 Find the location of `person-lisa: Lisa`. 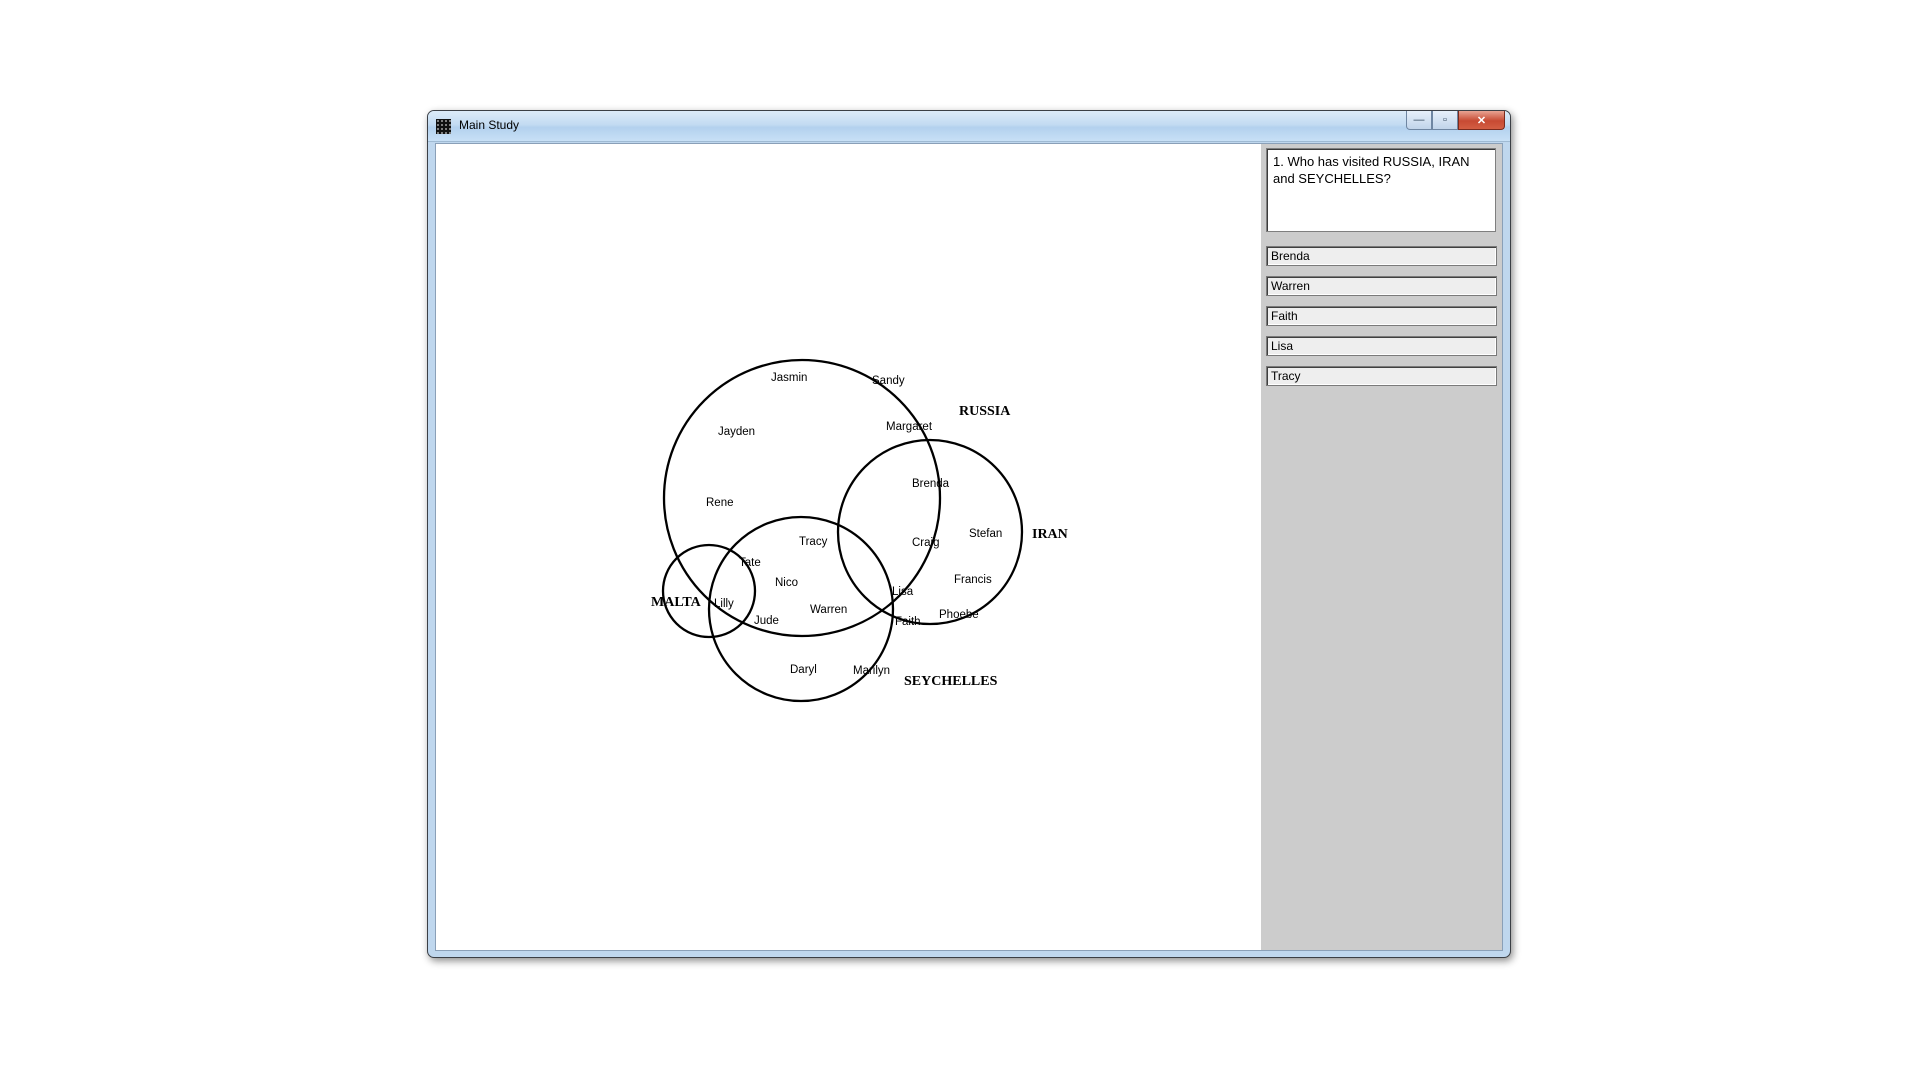

person-lisa: Lisa is located at coordinates (903, 592).